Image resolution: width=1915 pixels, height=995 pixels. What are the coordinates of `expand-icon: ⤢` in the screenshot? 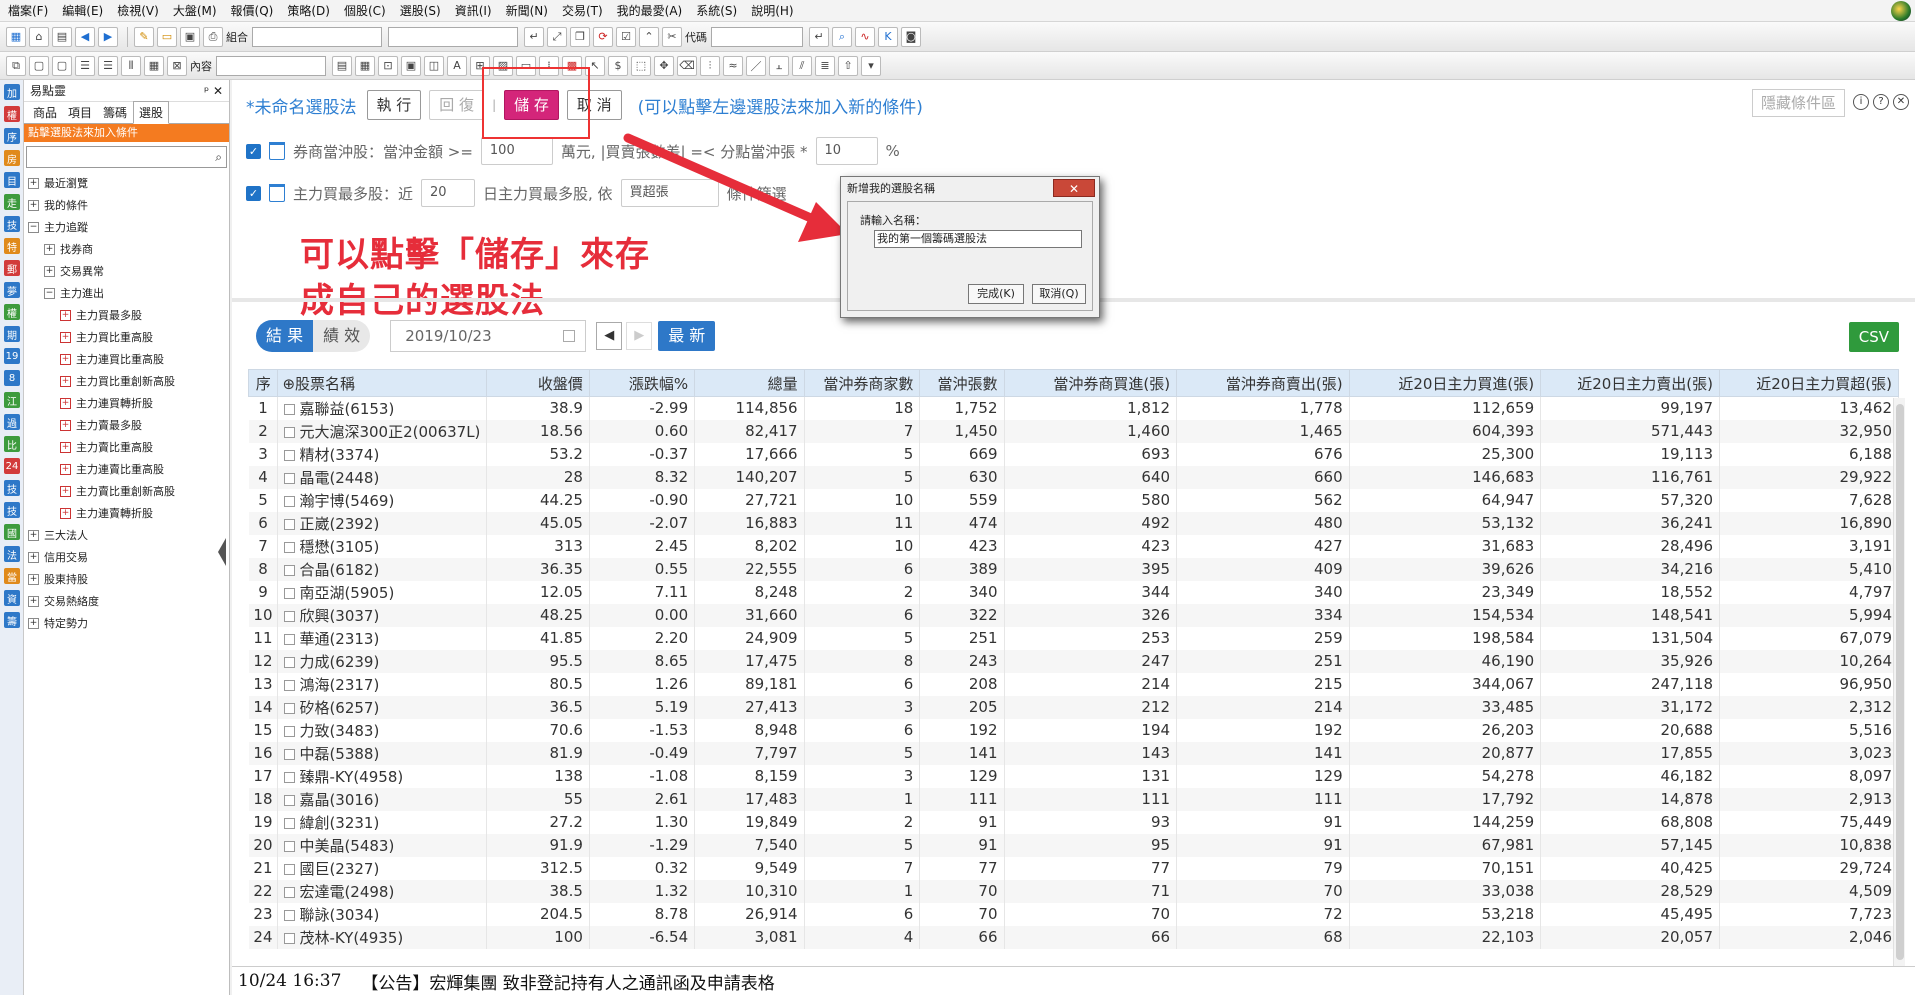 It's located at (557, 36).